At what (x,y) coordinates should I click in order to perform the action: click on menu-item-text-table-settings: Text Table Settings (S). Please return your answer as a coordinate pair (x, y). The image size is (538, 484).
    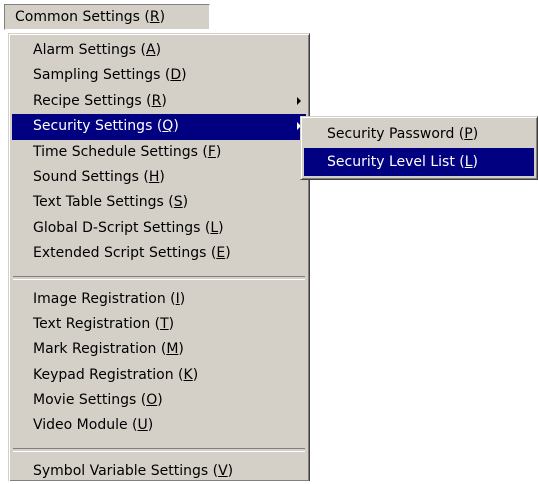
    Looking at the image, I should click on (159, 202).